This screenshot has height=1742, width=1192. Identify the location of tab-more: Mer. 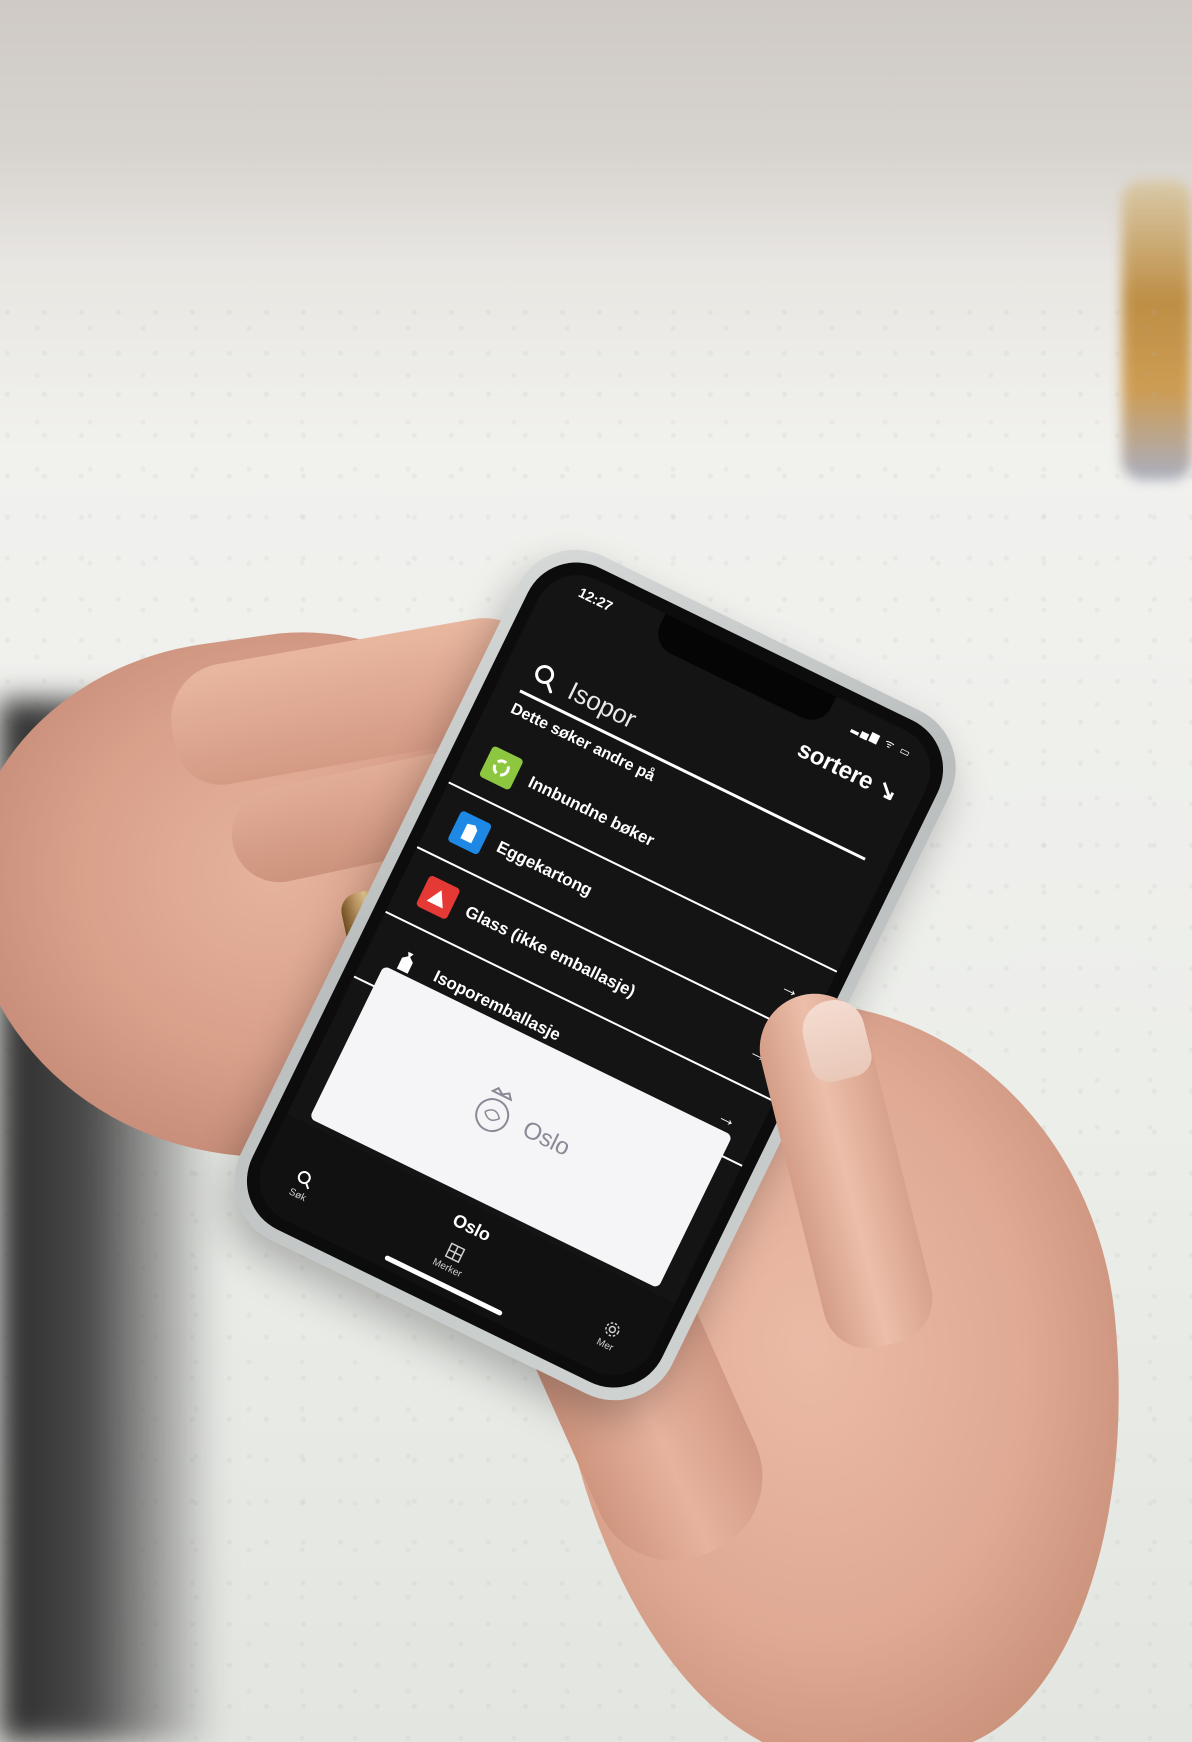
(609, 1335).